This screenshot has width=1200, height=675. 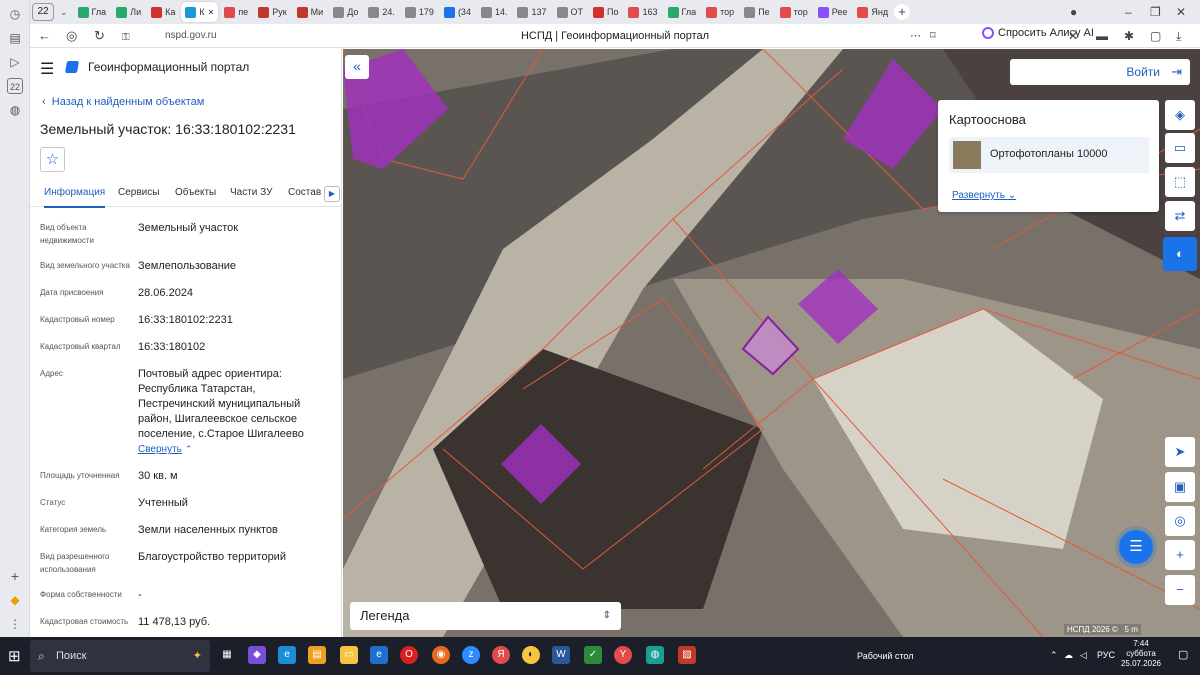 I want to click on browser-tab: 137, so click(x=531, y=12).